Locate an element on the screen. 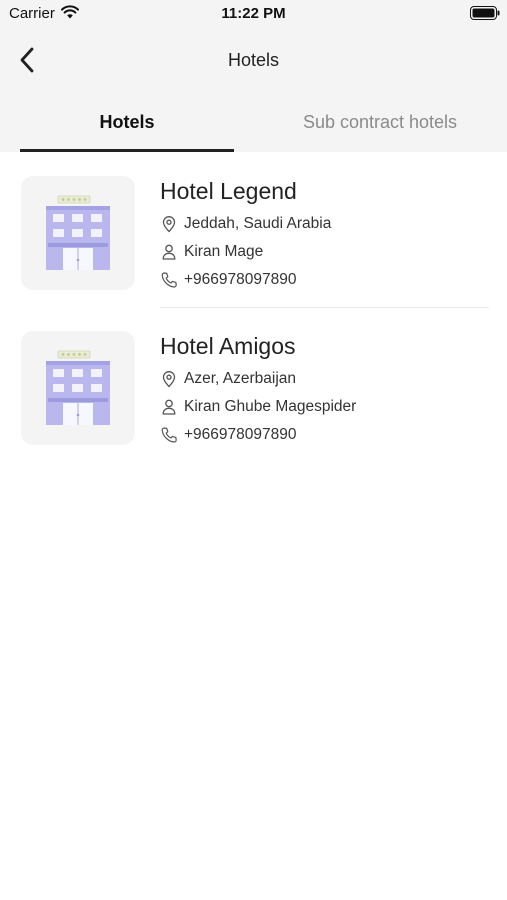  tab-sub-contract-label: Sub contract hotels is located at coordinates (380, 122).